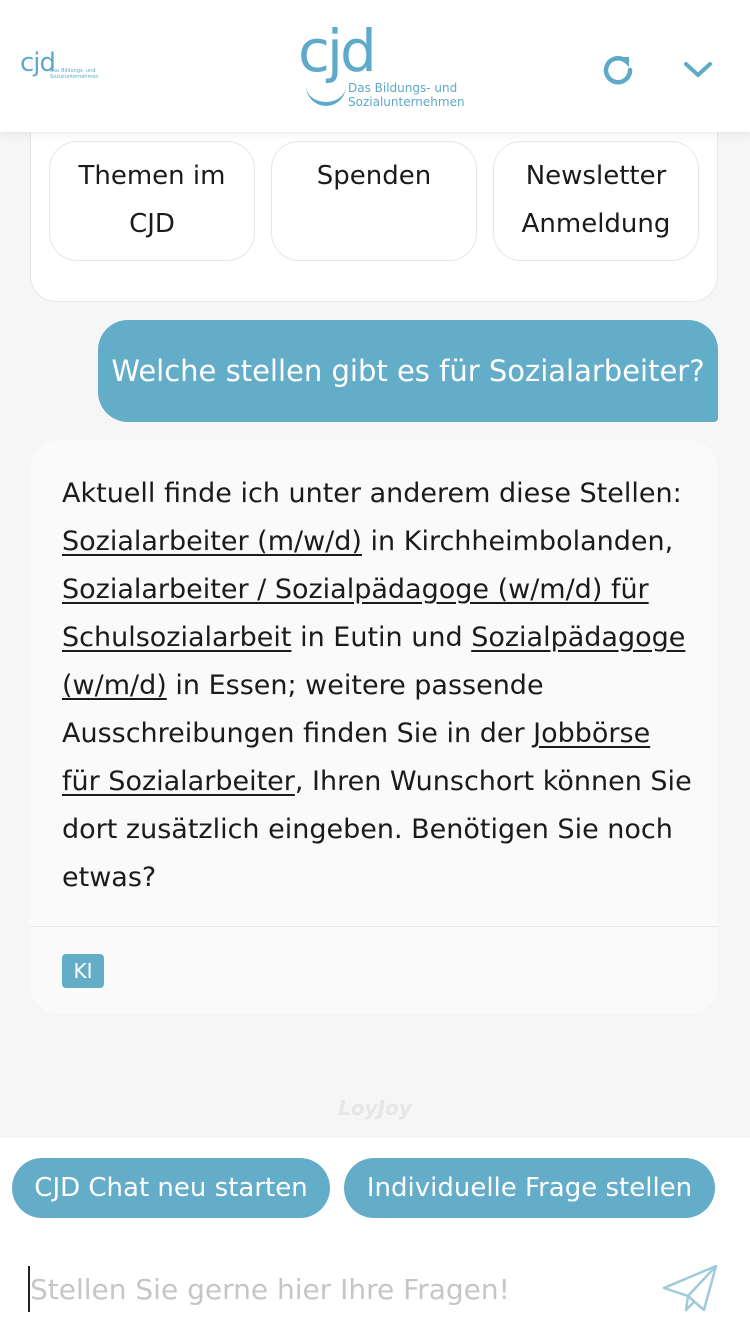 The image size is (750, 1340). I want to click on main-logo-mark: cjd, so click(337, 51).